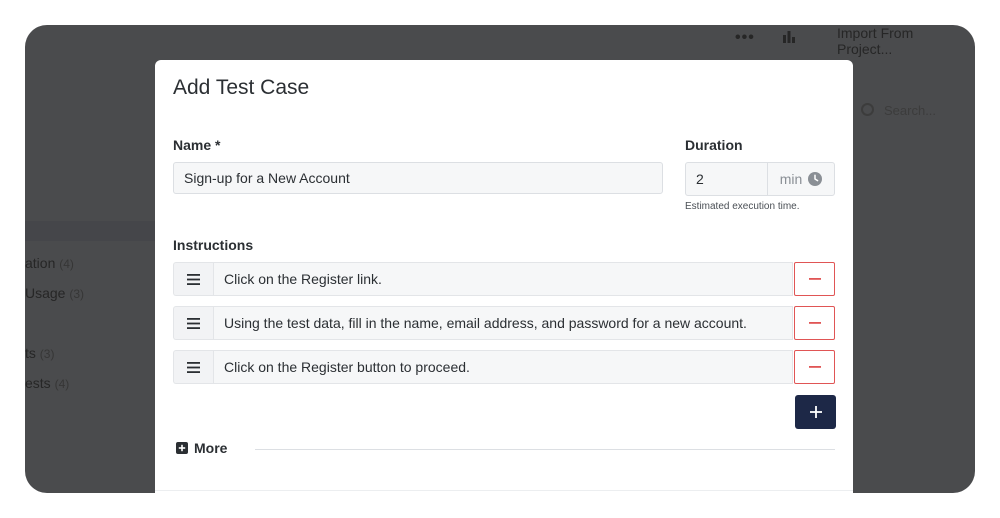 The height and width of the screenshot is (518, 1000). I want to click on duration-input-group: min, so click(760, 179).